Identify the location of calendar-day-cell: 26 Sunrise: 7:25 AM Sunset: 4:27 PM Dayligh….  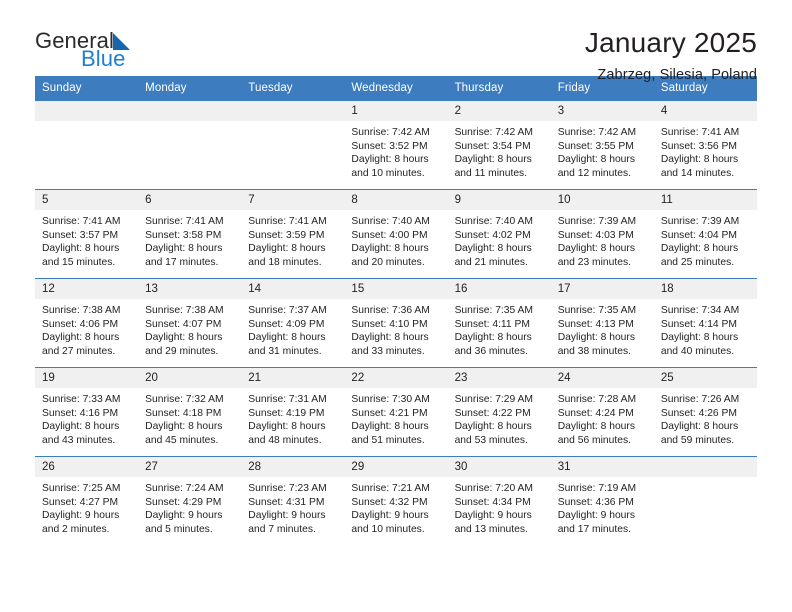
(87, 501).